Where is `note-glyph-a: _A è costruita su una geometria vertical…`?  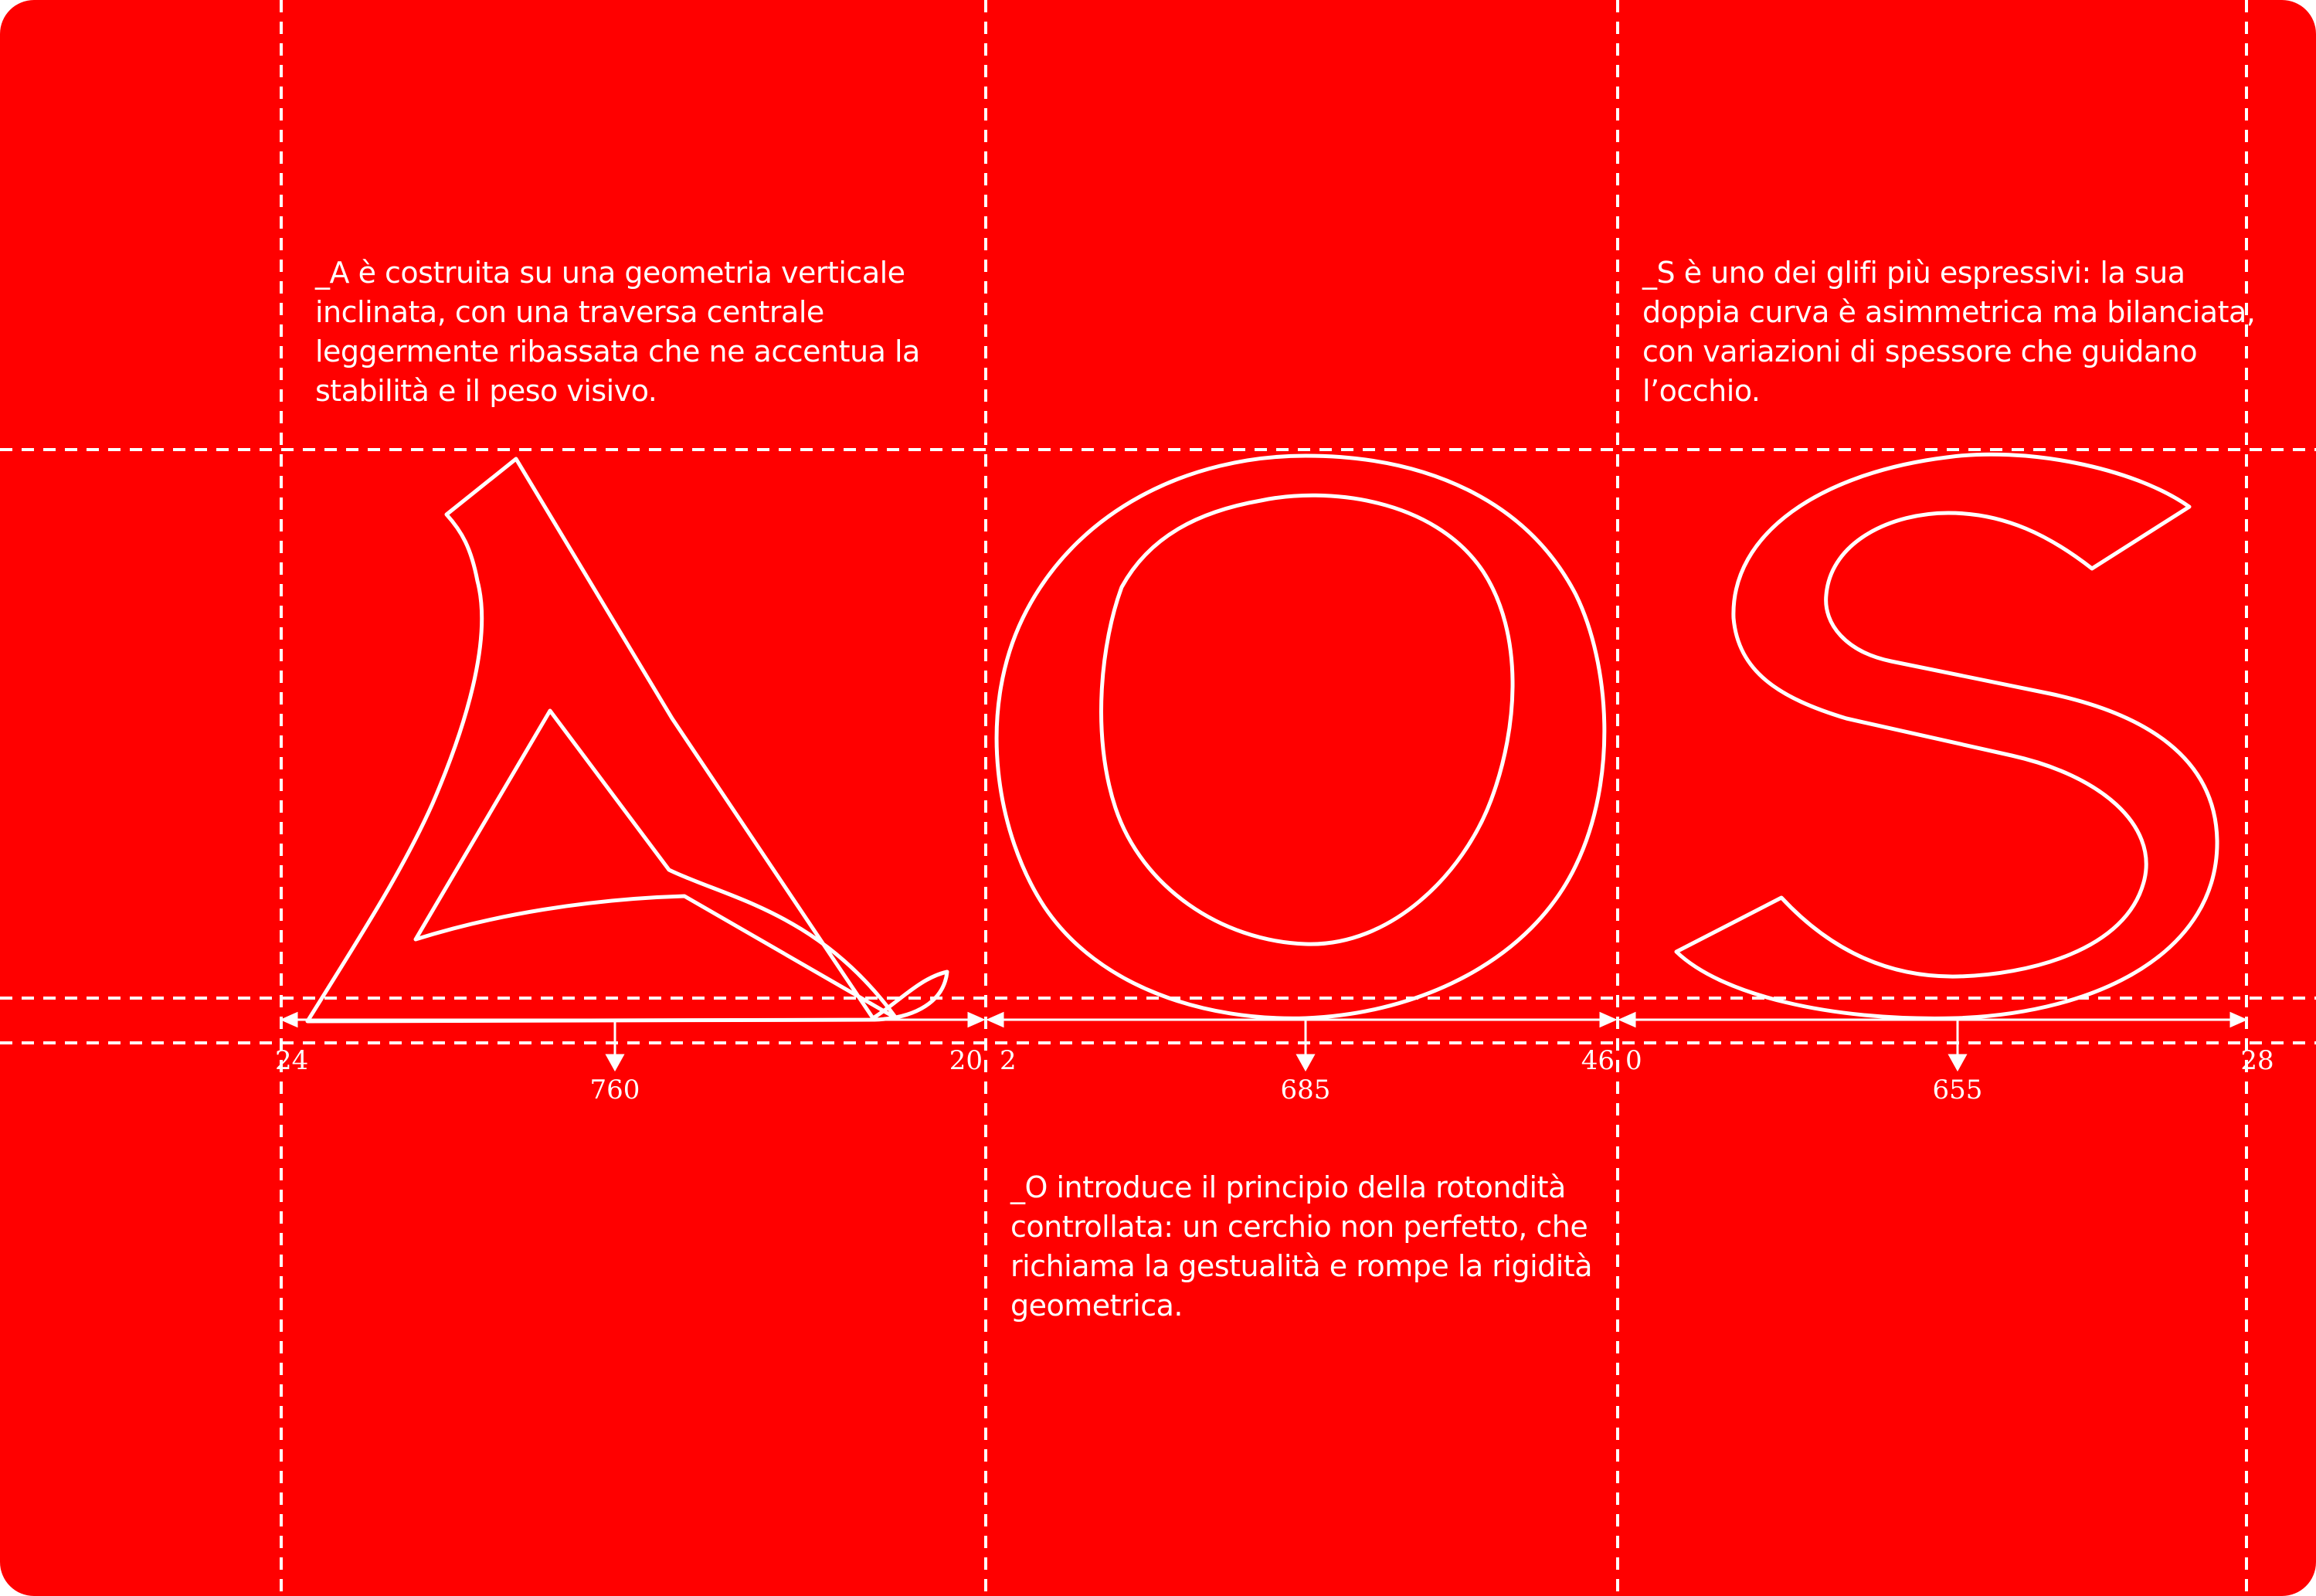 note-glyph-a: _A è costruita su una geometria vertical… is located at coordinates (617, 332).